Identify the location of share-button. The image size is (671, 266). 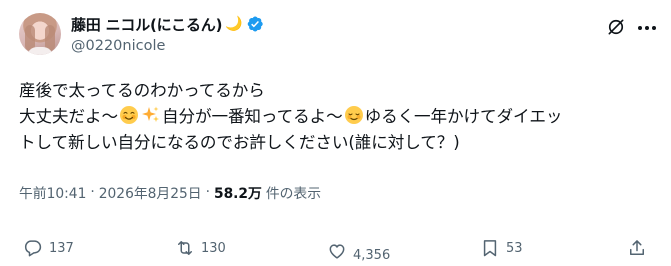
(637, 248).